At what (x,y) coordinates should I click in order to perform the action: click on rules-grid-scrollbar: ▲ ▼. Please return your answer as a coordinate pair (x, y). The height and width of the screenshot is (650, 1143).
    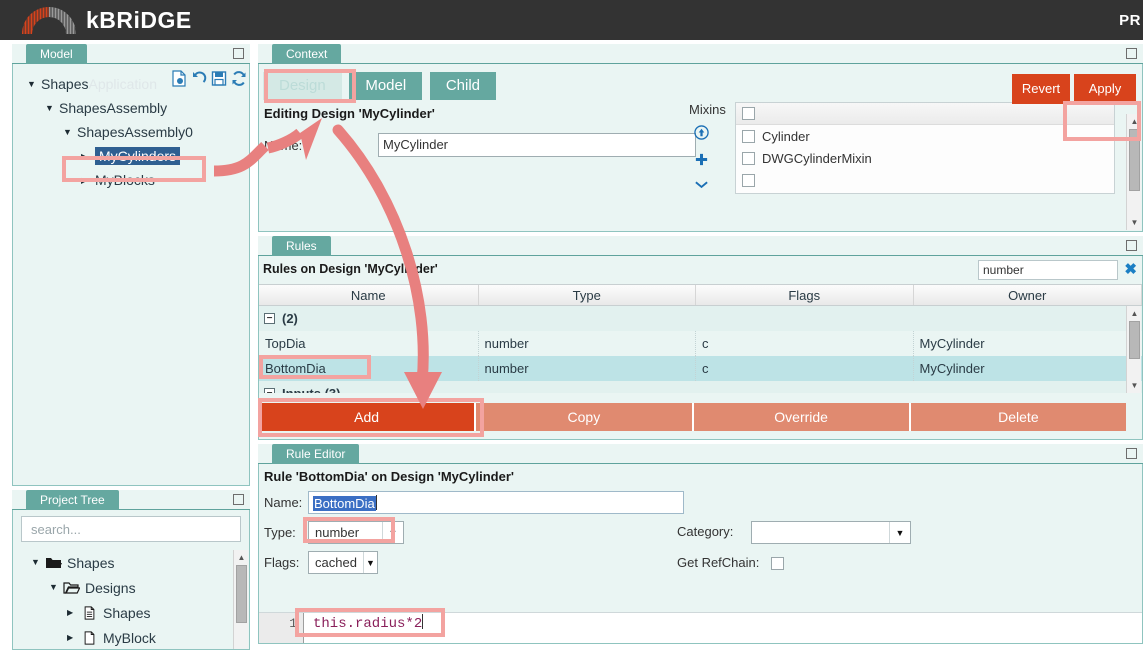
    Looking at the image, I should click on (1133, 349).